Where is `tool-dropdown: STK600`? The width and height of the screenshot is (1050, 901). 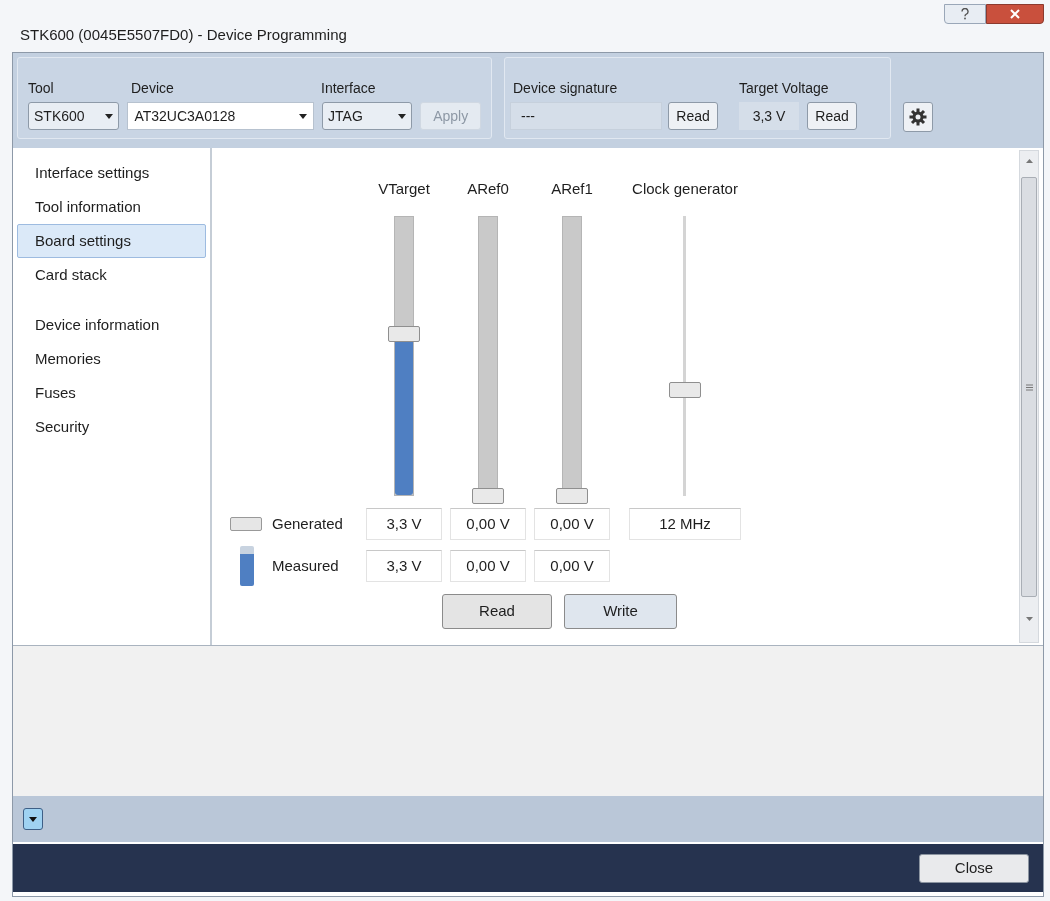 tool-dropdown: STK600 is located at coordinates (74, 116).